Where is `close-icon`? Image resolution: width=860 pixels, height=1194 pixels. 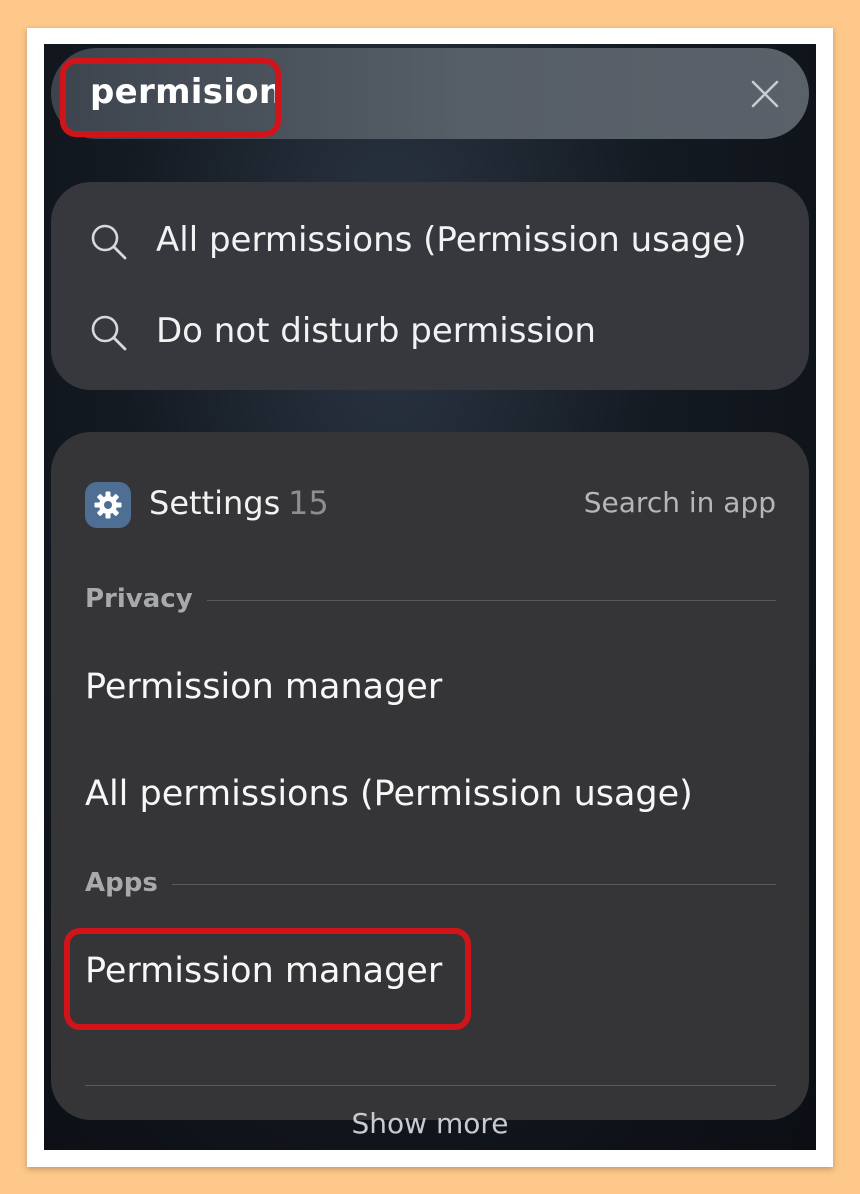 close-icon is located at coordinates (765, 94).